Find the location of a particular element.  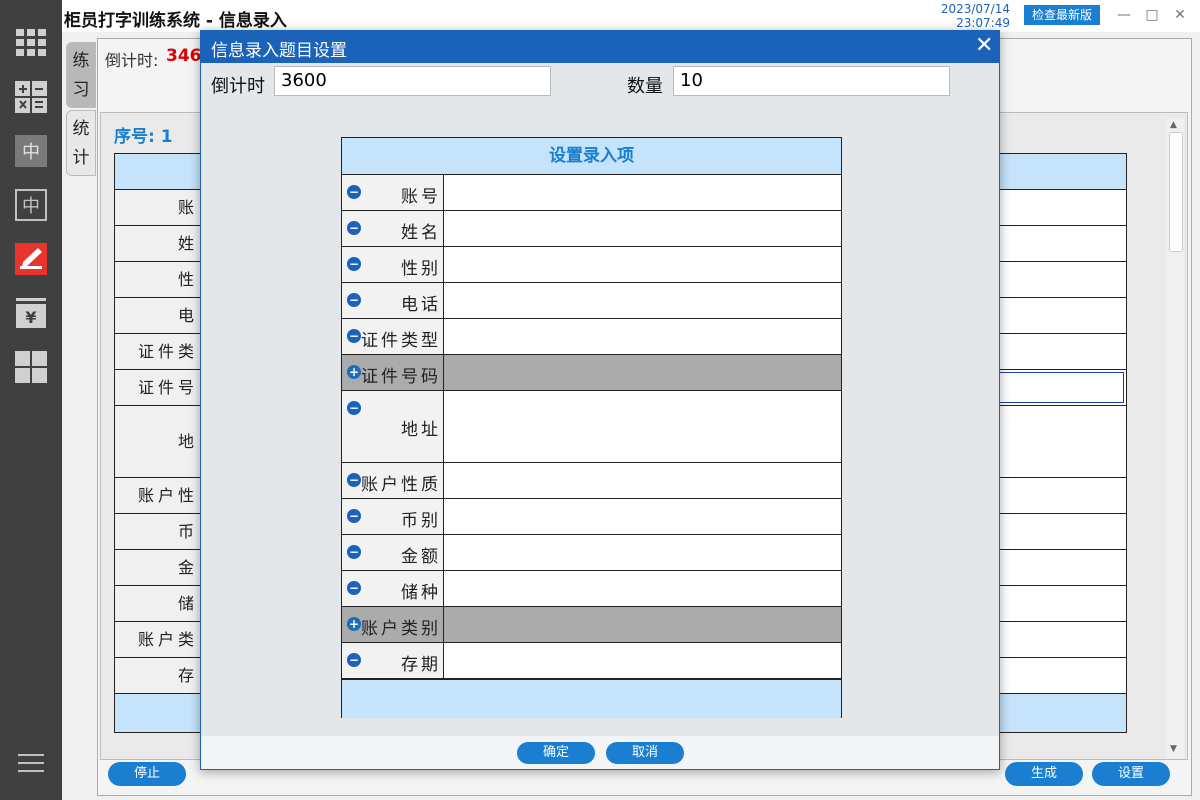

entry-item-label: 账户类别 is located at coordinates (401, 629).